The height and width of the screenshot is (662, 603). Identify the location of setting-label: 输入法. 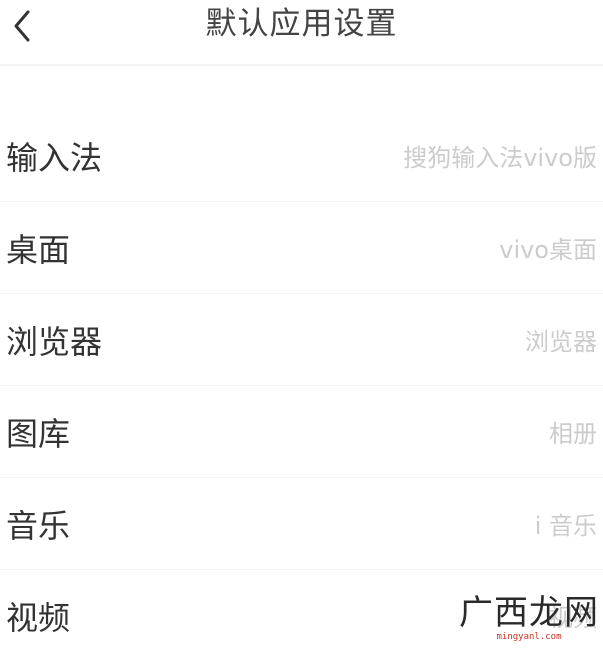
(54, 158).